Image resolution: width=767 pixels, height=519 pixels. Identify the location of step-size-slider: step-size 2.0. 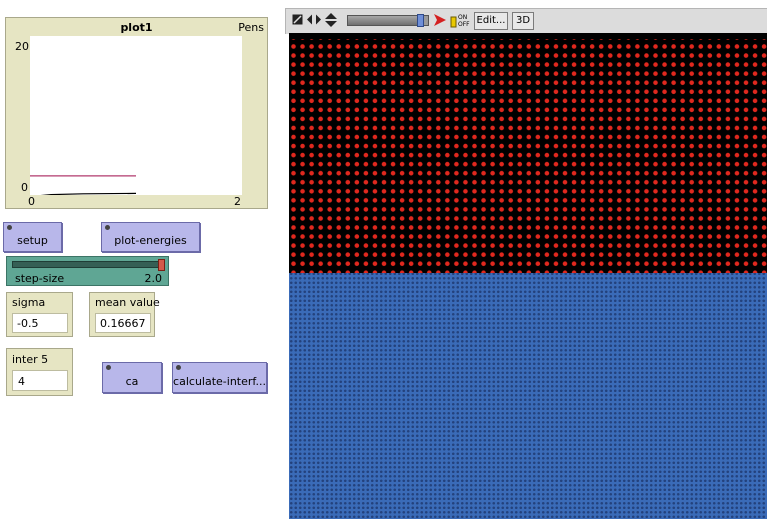
(87, 271).